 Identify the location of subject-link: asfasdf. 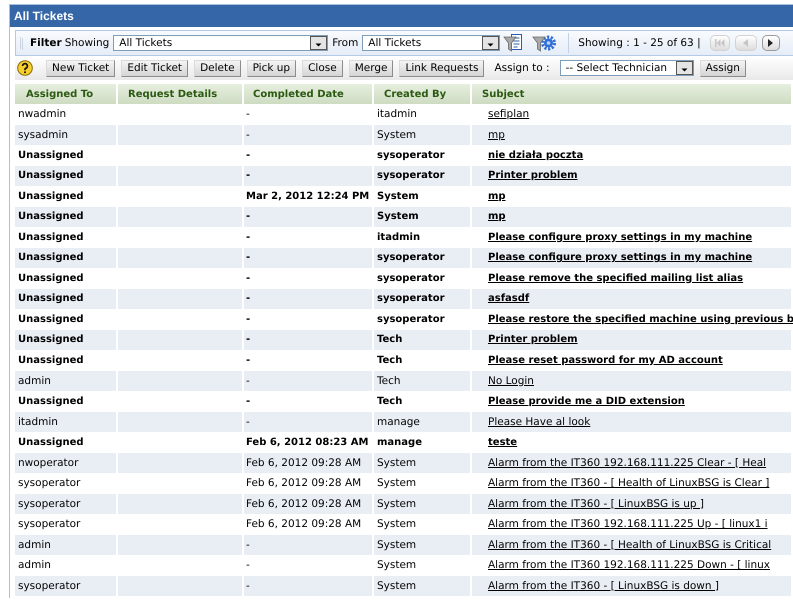
(509, 298).